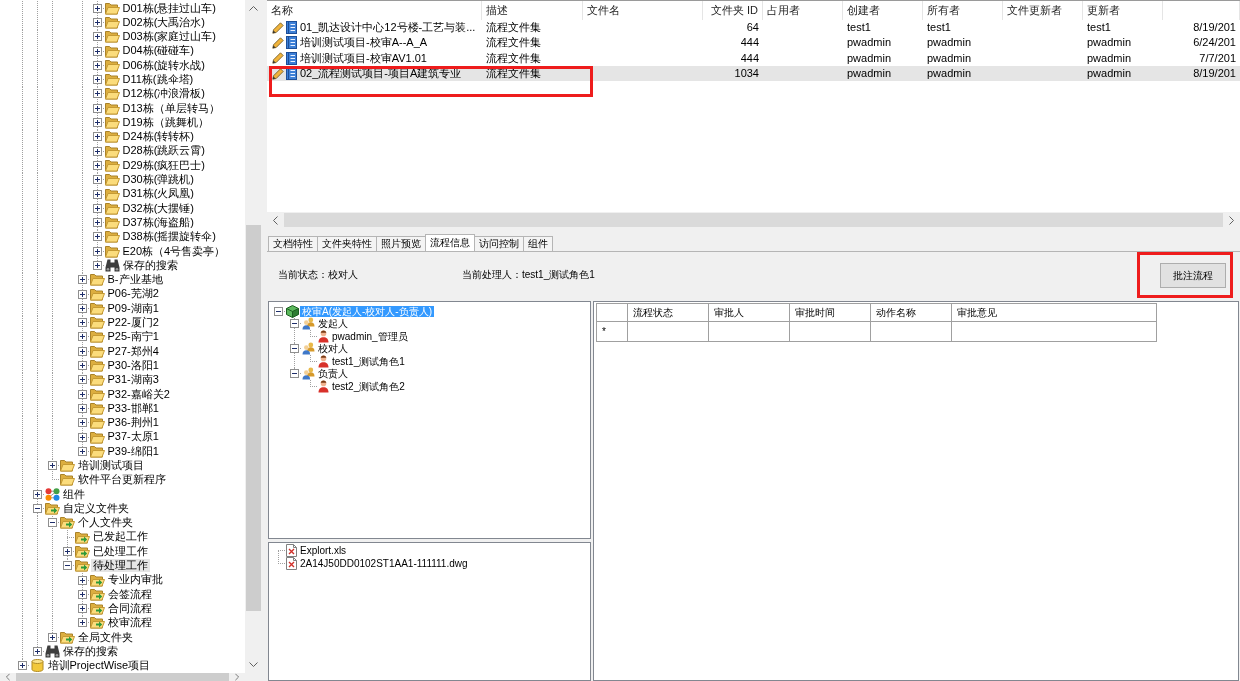  I want to click on tree-item: 负责人, so click(333, 374).